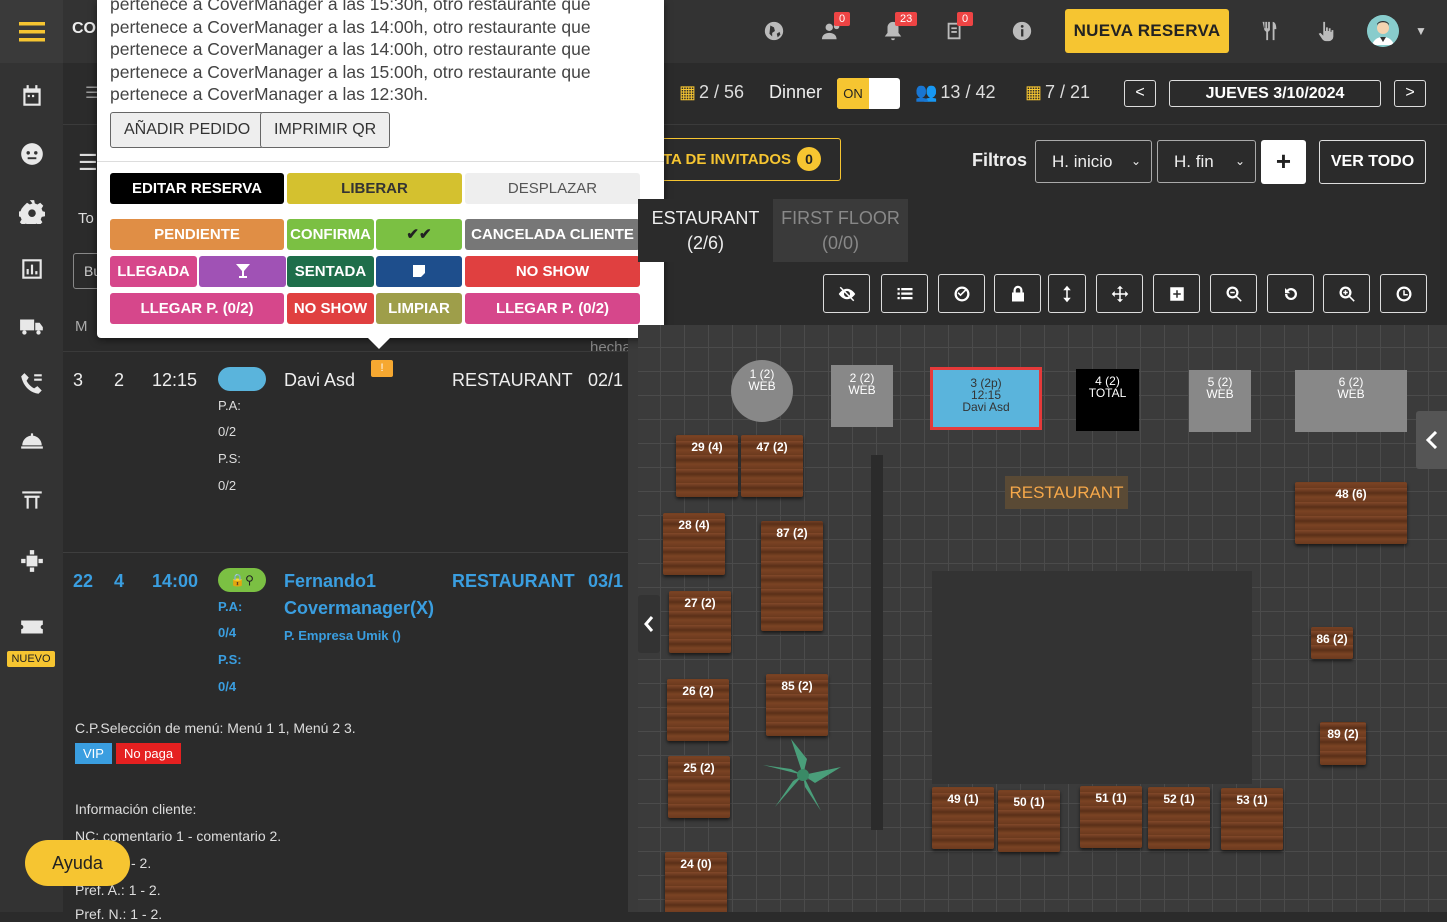 The width and height of the screenshot is (1447, 922). Describe the element at coordinates (1176, 293) in the screenshot. I see `add-table-icon` at that location.